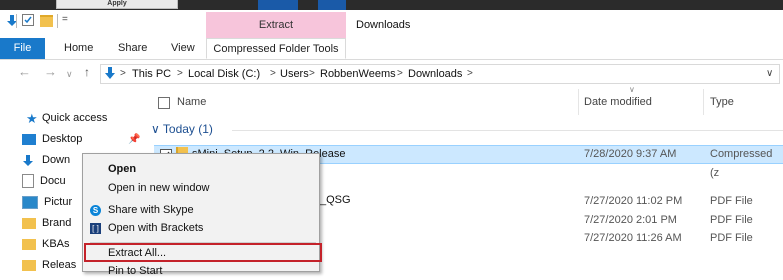 Image resolution: width=783 pixels, height=280 pixels. What do you see at coordinates (56, 160) in the screenshot?
I see `nav-item-label: Down` at bounding box center [56, 160].